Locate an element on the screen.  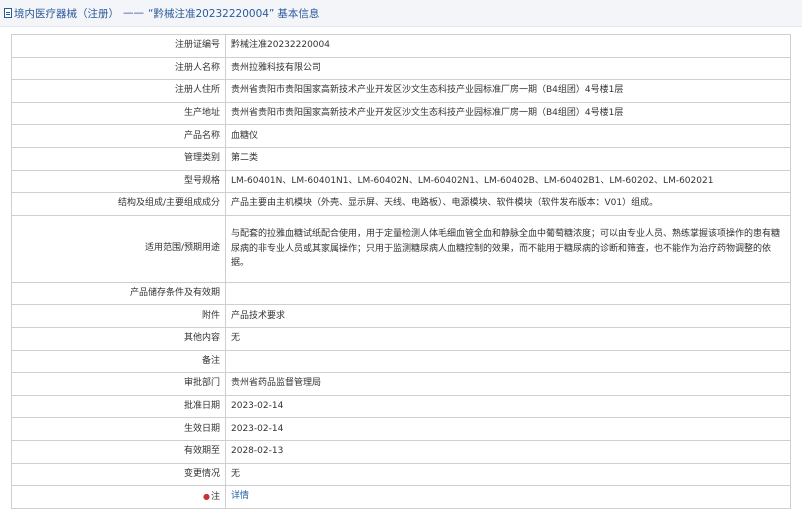
details-link: 详情 is located at coordinates (240, 496).